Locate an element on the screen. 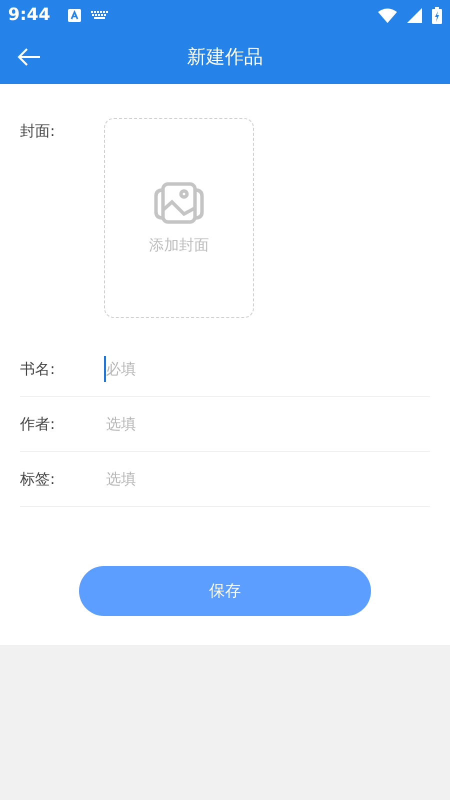  add-cover-button: 添加封面 is located at coordinates (179, 218).